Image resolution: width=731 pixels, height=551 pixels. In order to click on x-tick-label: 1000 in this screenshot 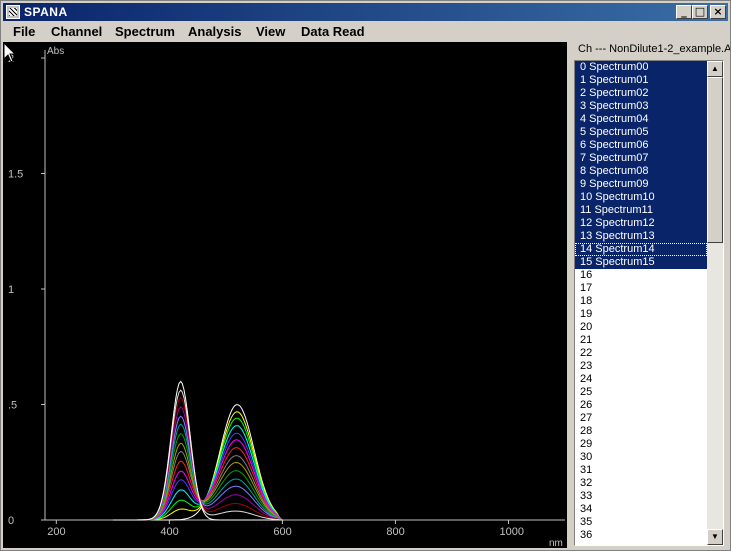, I will do `click(511, 532)`.